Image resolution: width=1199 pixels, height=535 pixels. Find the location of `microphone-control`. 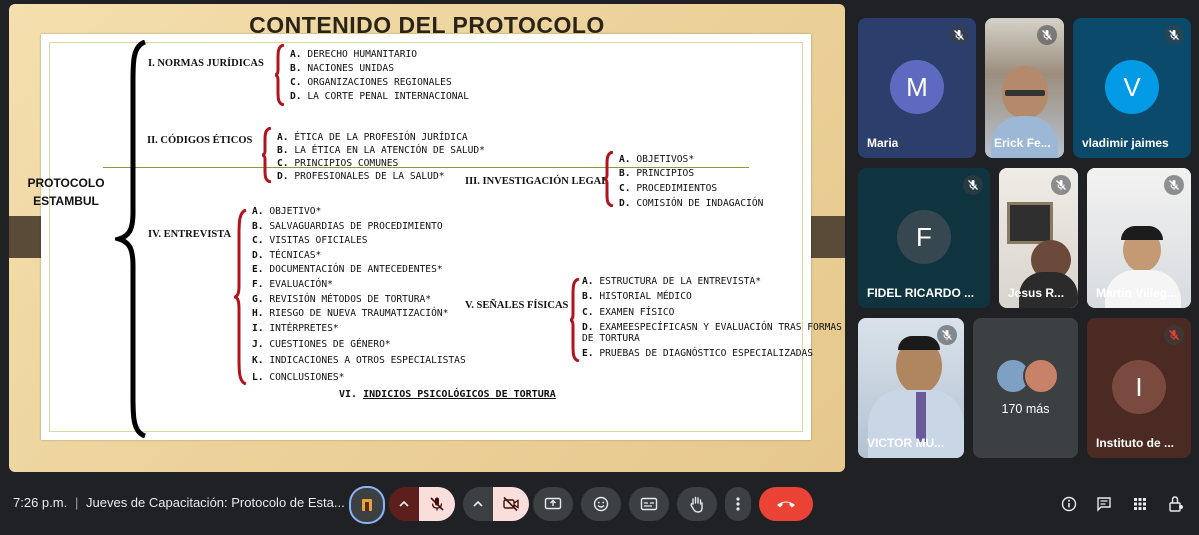

microphone-control is located at coordinates (422, 504).